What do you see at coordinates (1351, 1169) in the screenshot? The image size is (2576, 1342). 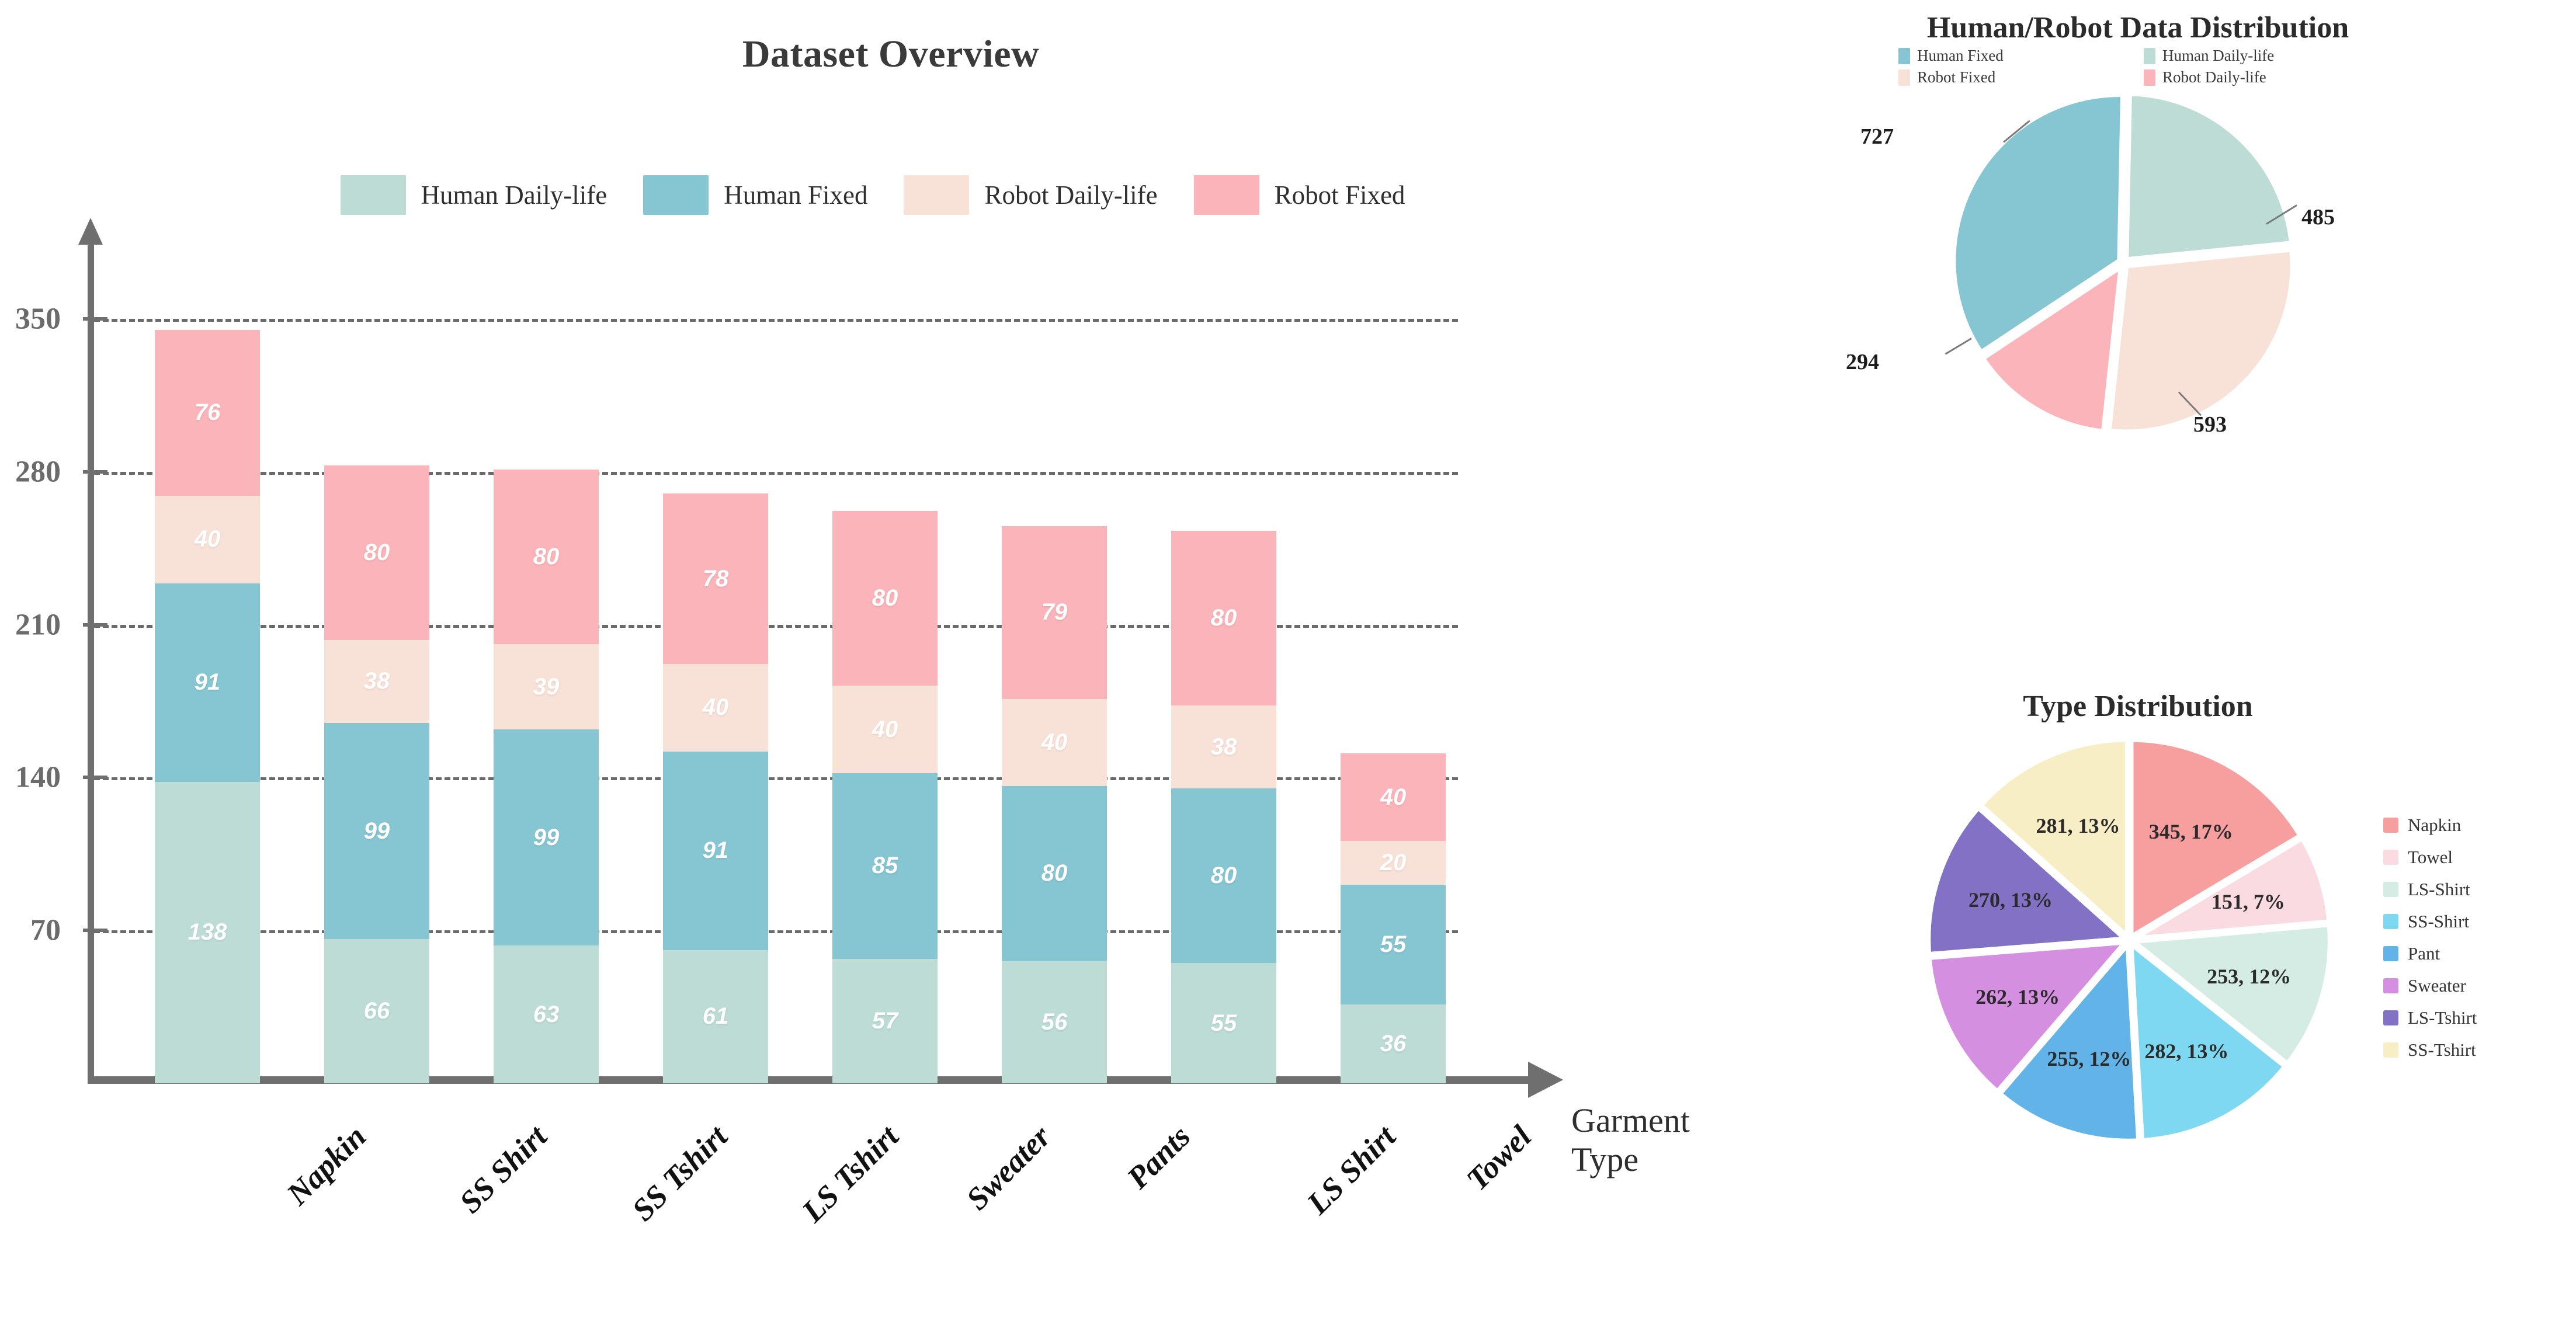 I see `x-axis-category-label: LS Shirt` at bounding box center [1351, 1169].